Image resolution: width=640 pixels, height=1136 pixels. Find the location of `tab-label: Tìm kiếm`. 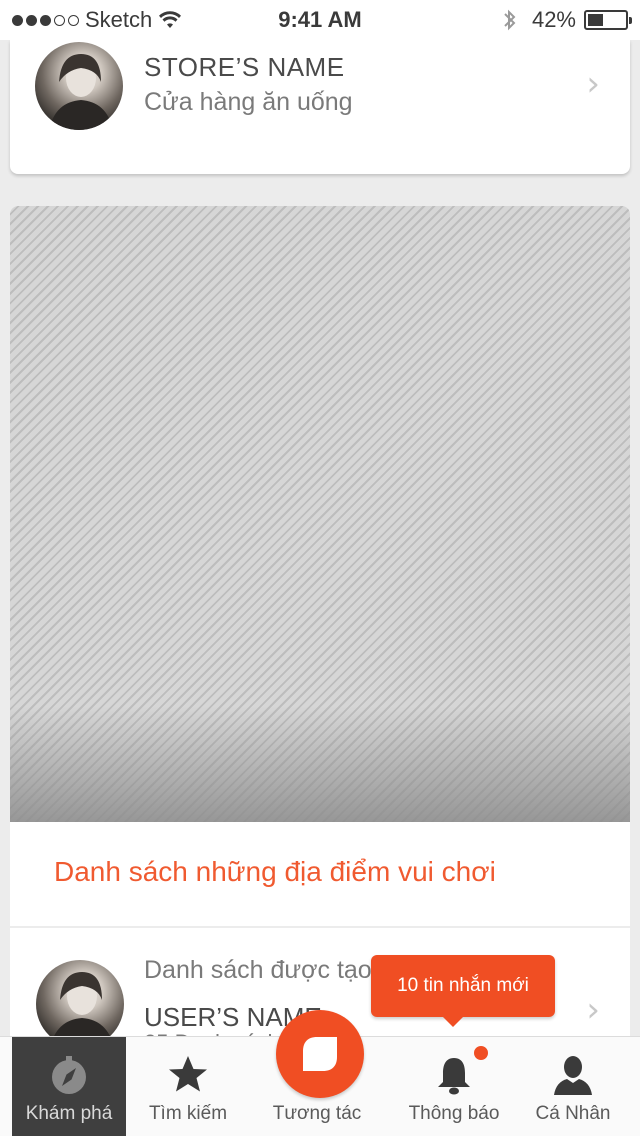

tab-label: Tìm kiếm is located at coordinates (188, 1113).